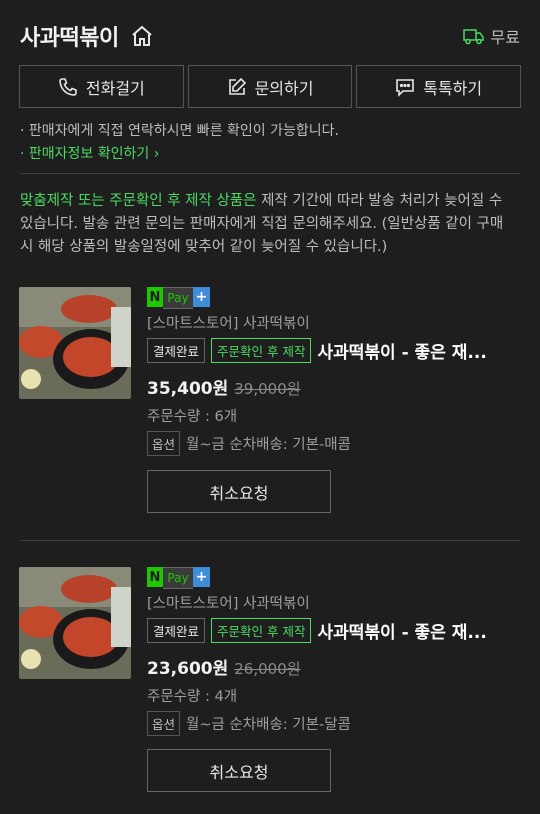 This screenshot has width=540, height=814. What do you see at coordinates (405, 87) in the screenshot?
I see `chat-icon` at bounding box center [405, 87].